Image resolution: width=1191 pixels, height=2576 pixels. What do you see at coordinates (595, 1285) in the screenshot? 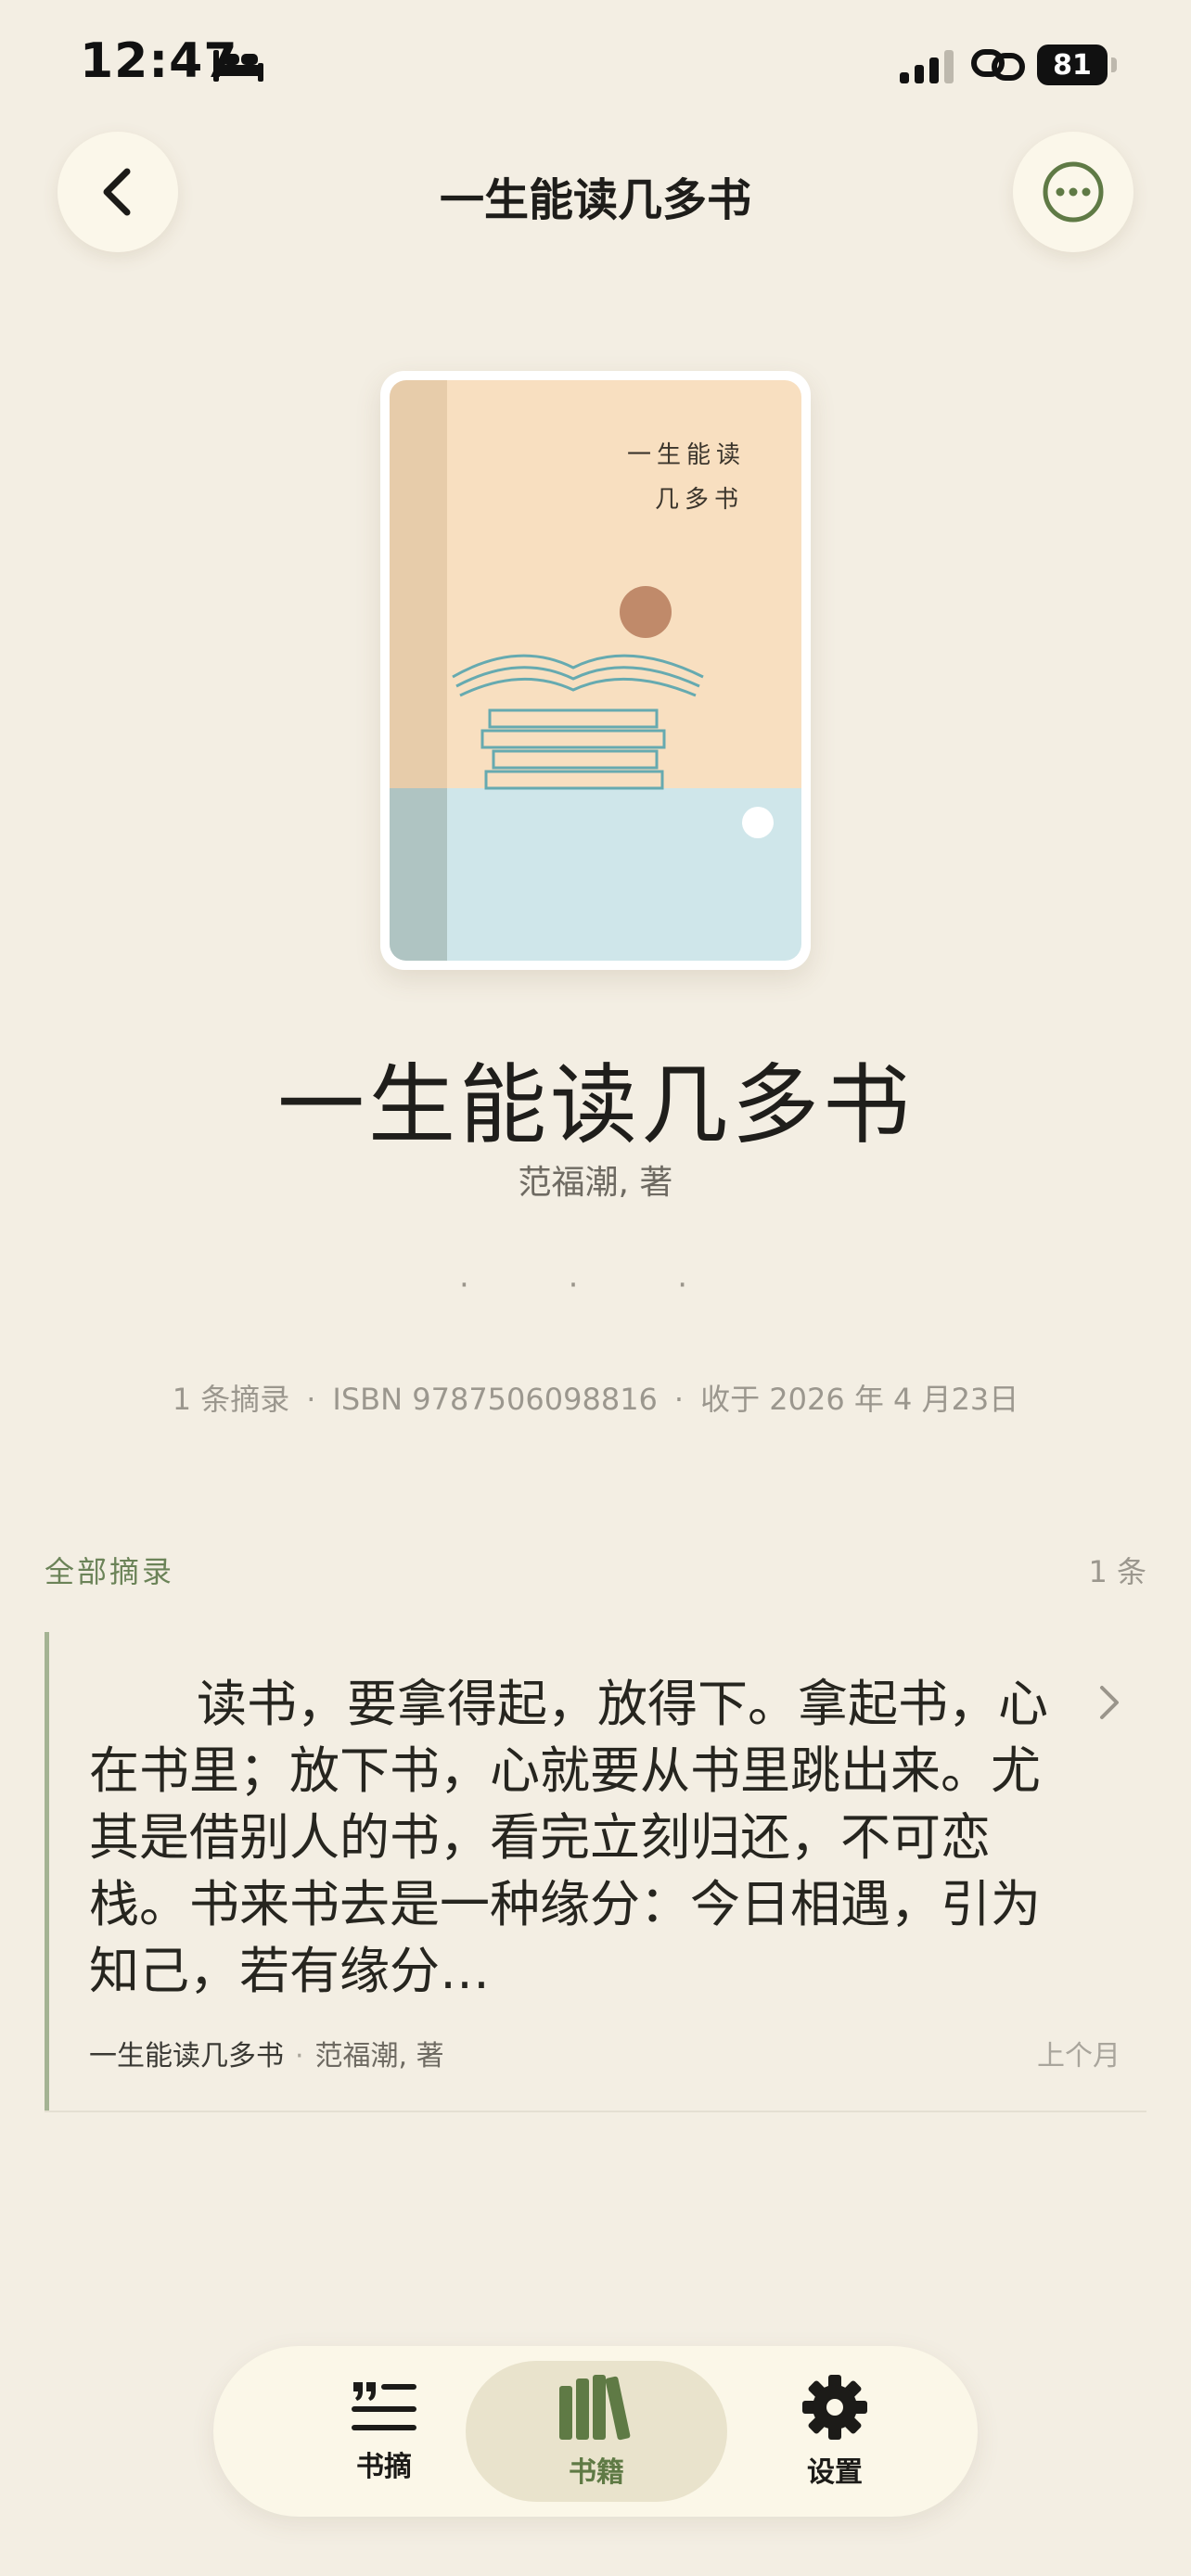
I see `decorative-dots: · · ·` at bounding box center [595, 1285].